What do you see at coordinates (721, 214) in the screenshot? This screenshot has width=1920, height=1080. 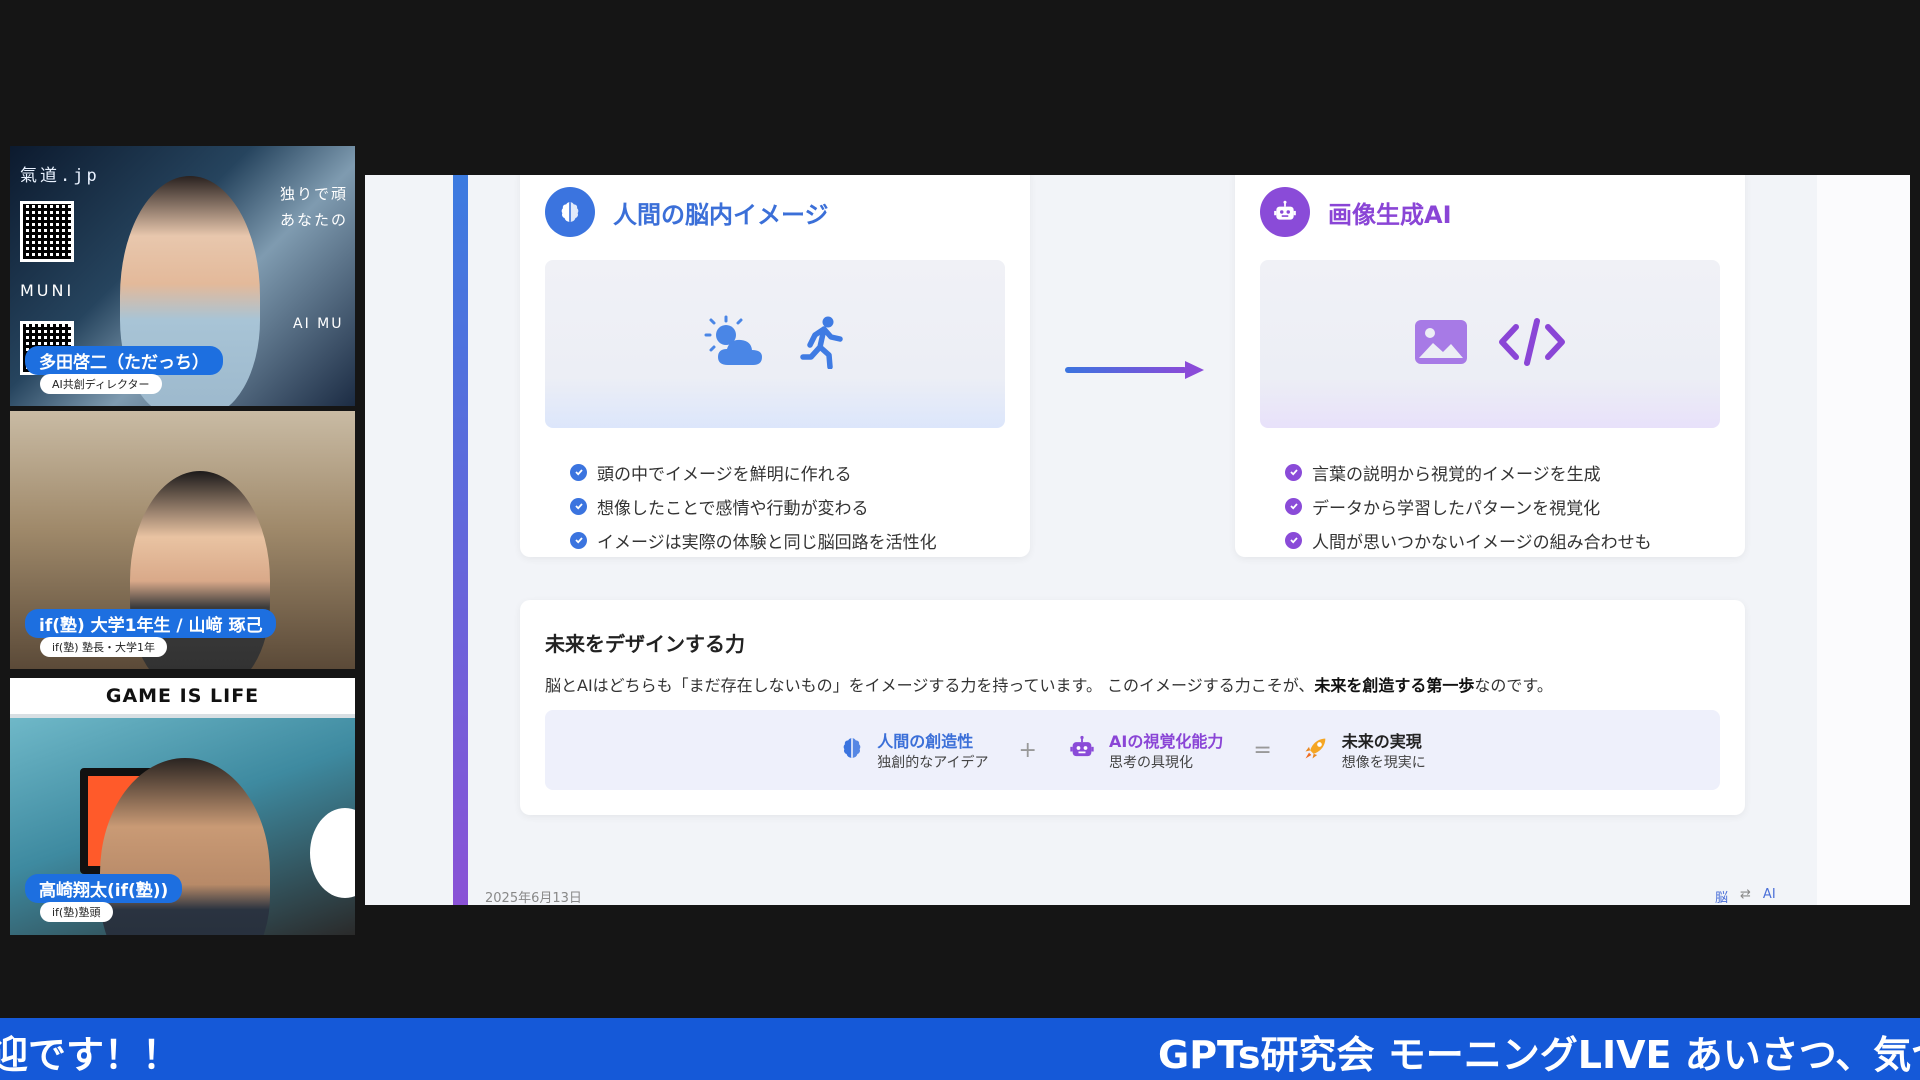 I see `card-title: 人間の脳内イメージ` at bounding box center [721, 214].